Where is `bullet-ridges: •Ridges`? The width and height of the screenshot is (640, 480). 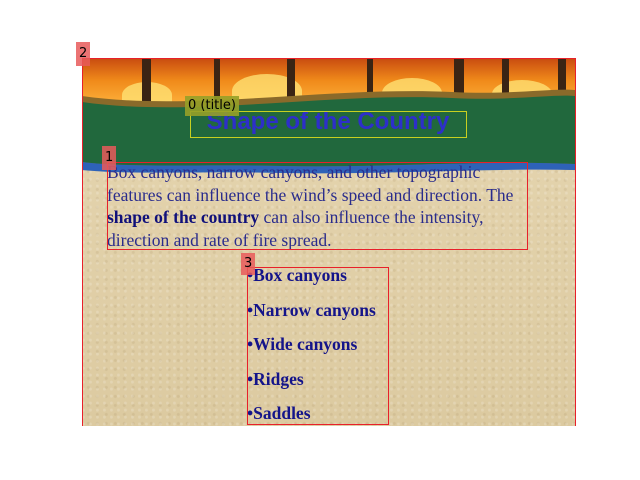
bullet-ridges: •Ridges is located at coordinates (275, 378).